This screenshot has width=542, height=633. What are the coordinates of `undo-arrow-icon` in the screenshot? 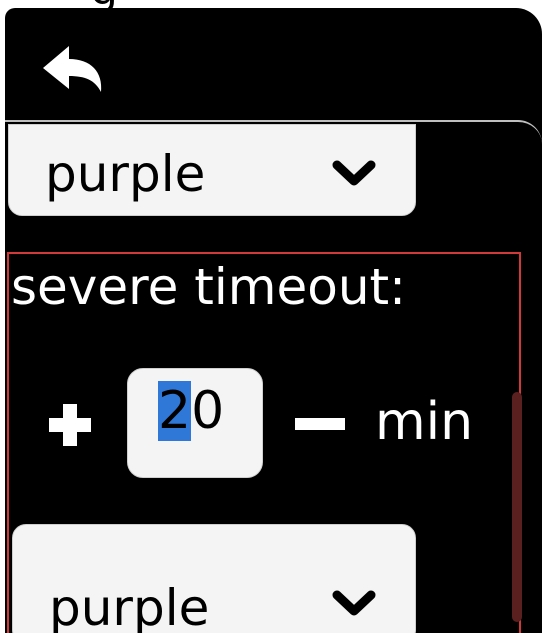 It's located at (72, 69).